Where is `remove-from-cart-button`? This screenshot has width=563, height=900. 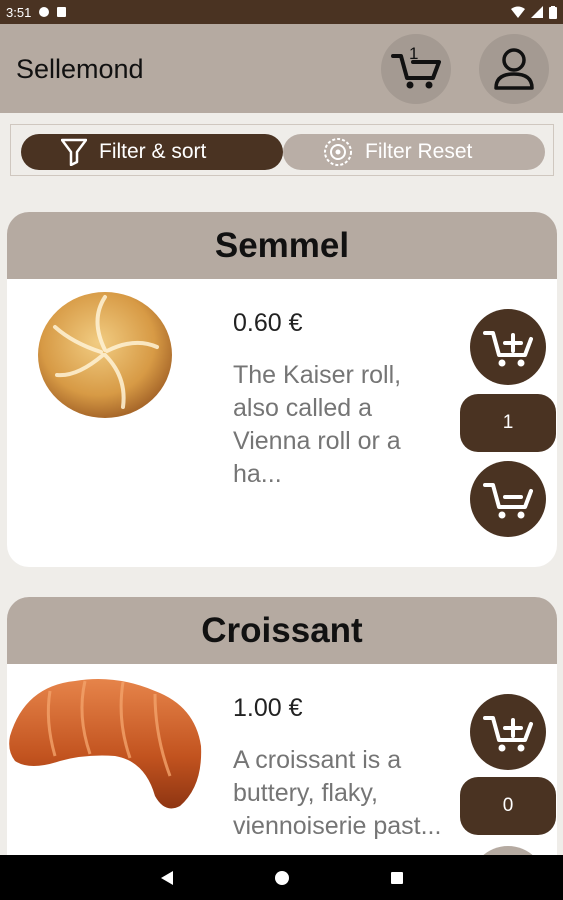
remove-from-cart-button is located at coordinates (508, 499).